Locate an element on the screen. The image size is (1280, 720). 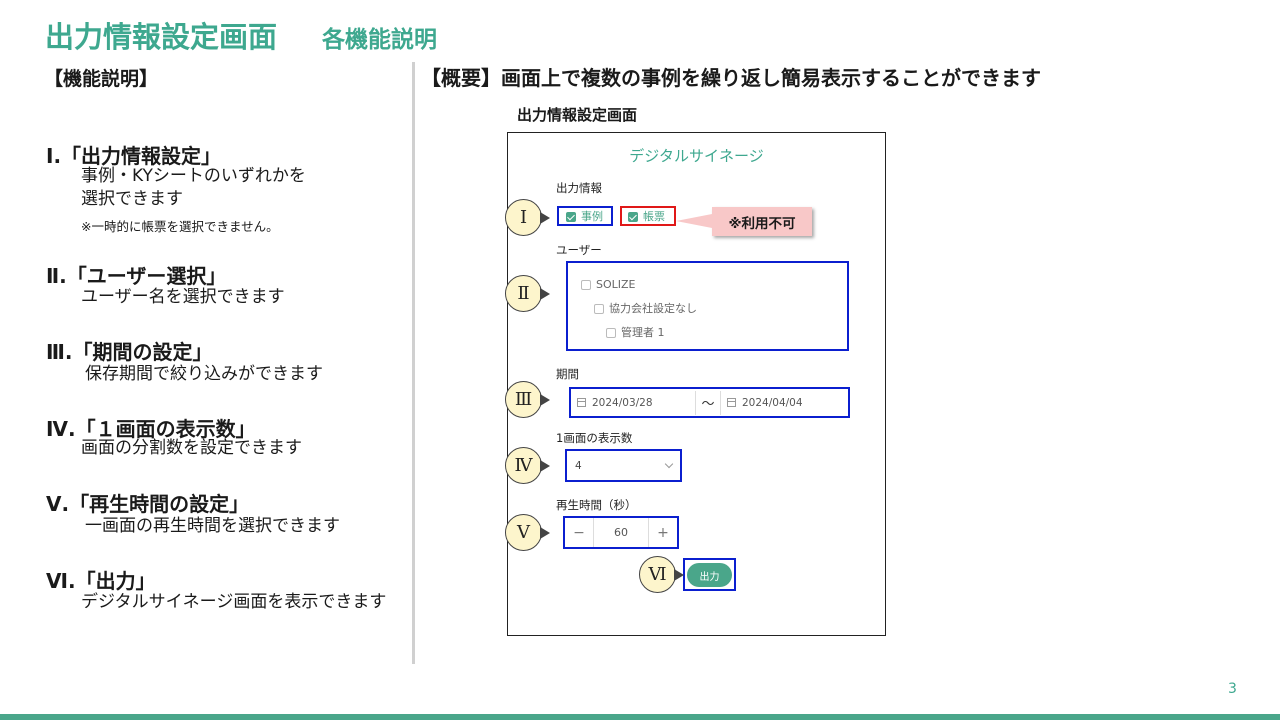
playtime-label: 再生時間（秒） is located at coordinates (596, 505).